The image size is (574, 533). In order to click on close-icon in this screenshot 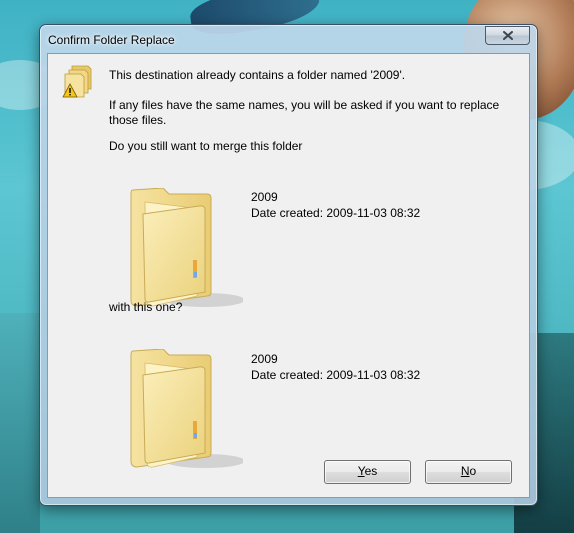, I will do `click(507, 35)`.